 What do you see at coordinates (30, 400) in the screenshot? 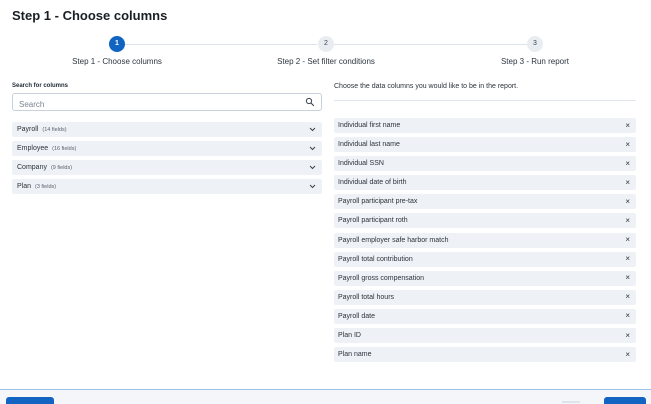
I see `back-button` at bounding box center [30, 400].